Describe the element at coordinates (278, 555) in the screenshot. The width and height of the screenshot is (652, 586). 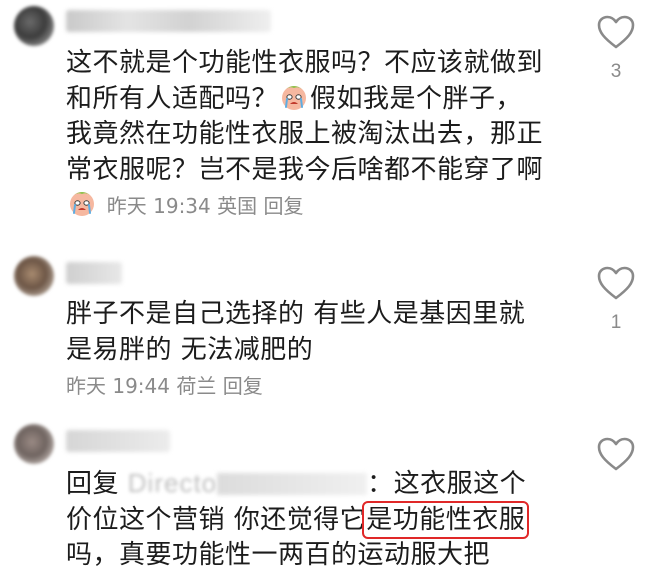
I see `reply-text-after: 吗，真要功能性一两百的运动服大把` at that location.